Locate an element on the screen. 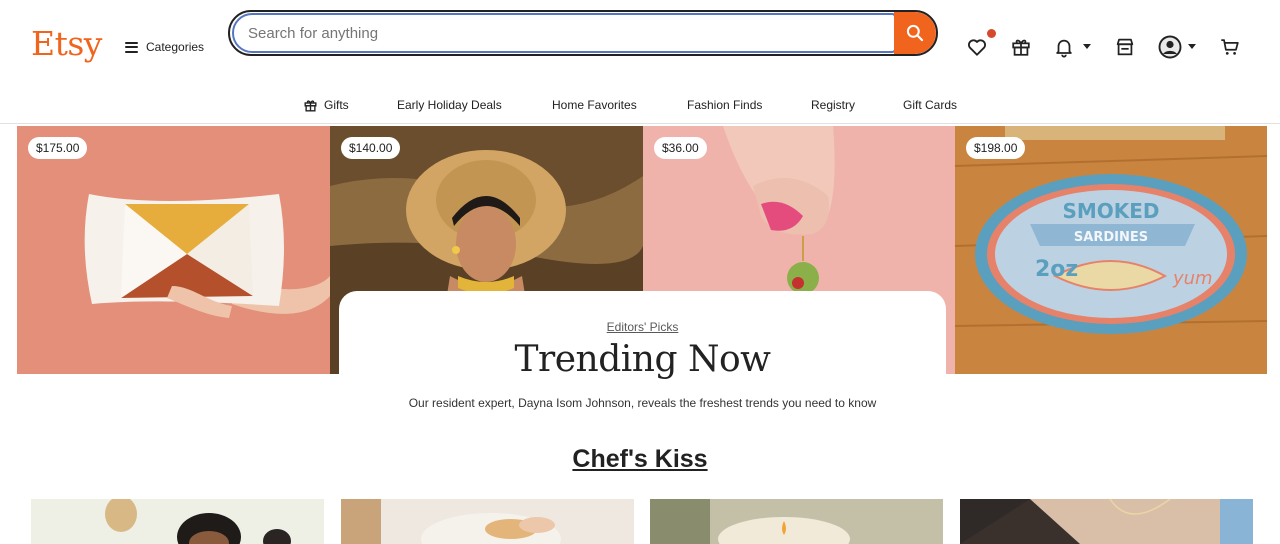  rug-text-weight: 2oz is located at coordinates (1056, 269).